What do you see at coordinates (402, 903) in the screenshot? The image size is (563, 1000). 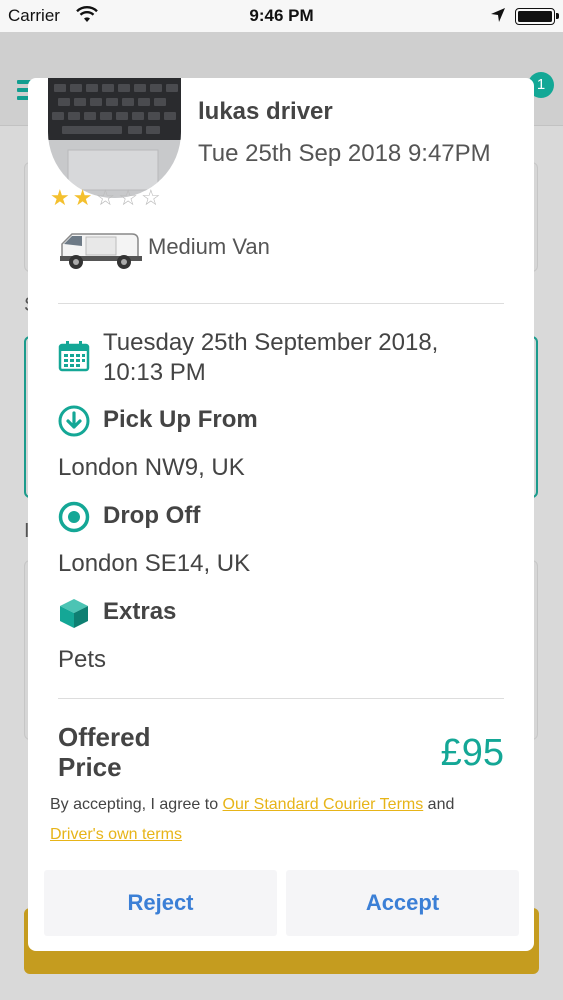 I see `accept-button: Accept` at bounding box center [402, 903].